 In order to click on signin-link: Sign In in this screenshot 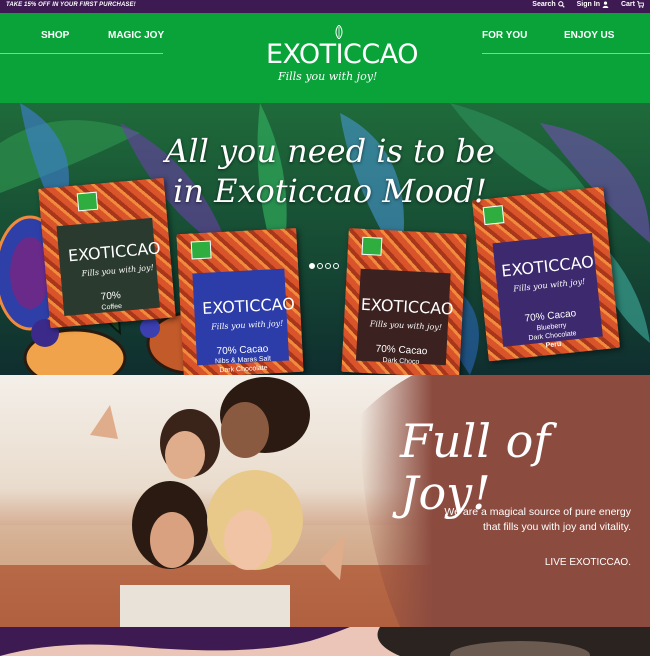, I will do `click(593, 4)`.